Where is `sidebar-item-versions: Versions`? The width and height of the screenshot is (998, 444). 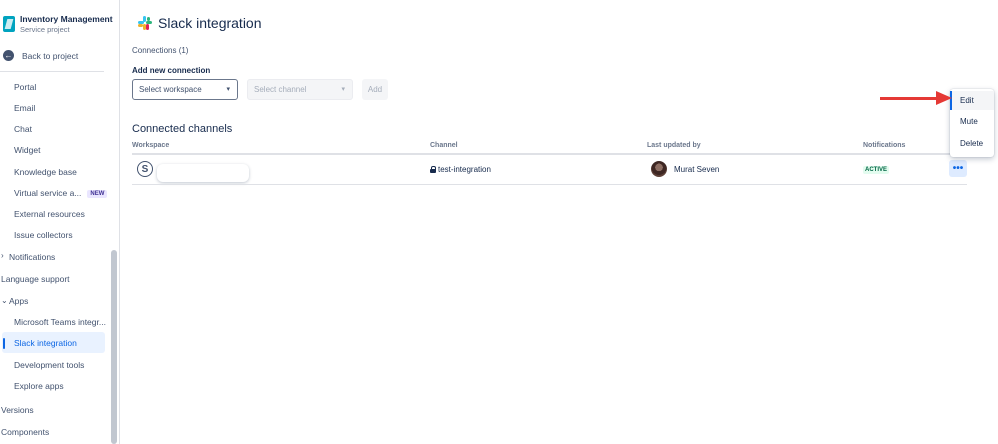
sidebar-item-versions: Versions is located at coordinates (17, 410).